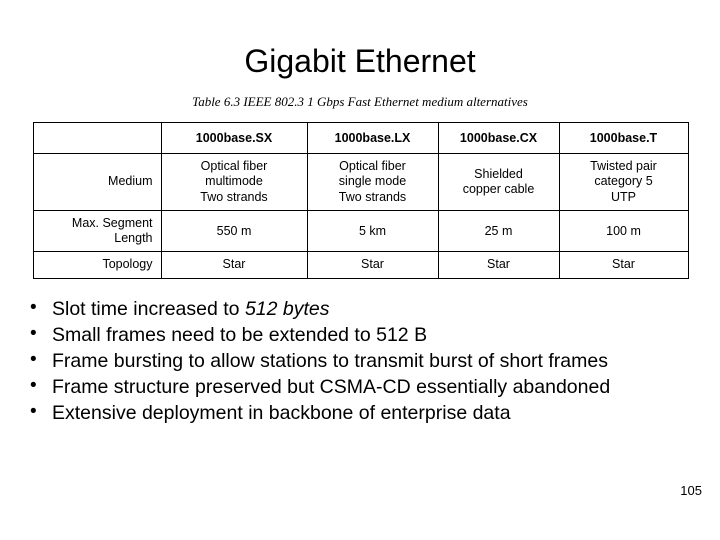  What do you see at coordinates (372, 231) in the screenshot?
I see `table-cell-length-lx: 5 km` at bounding box center [372, 231].